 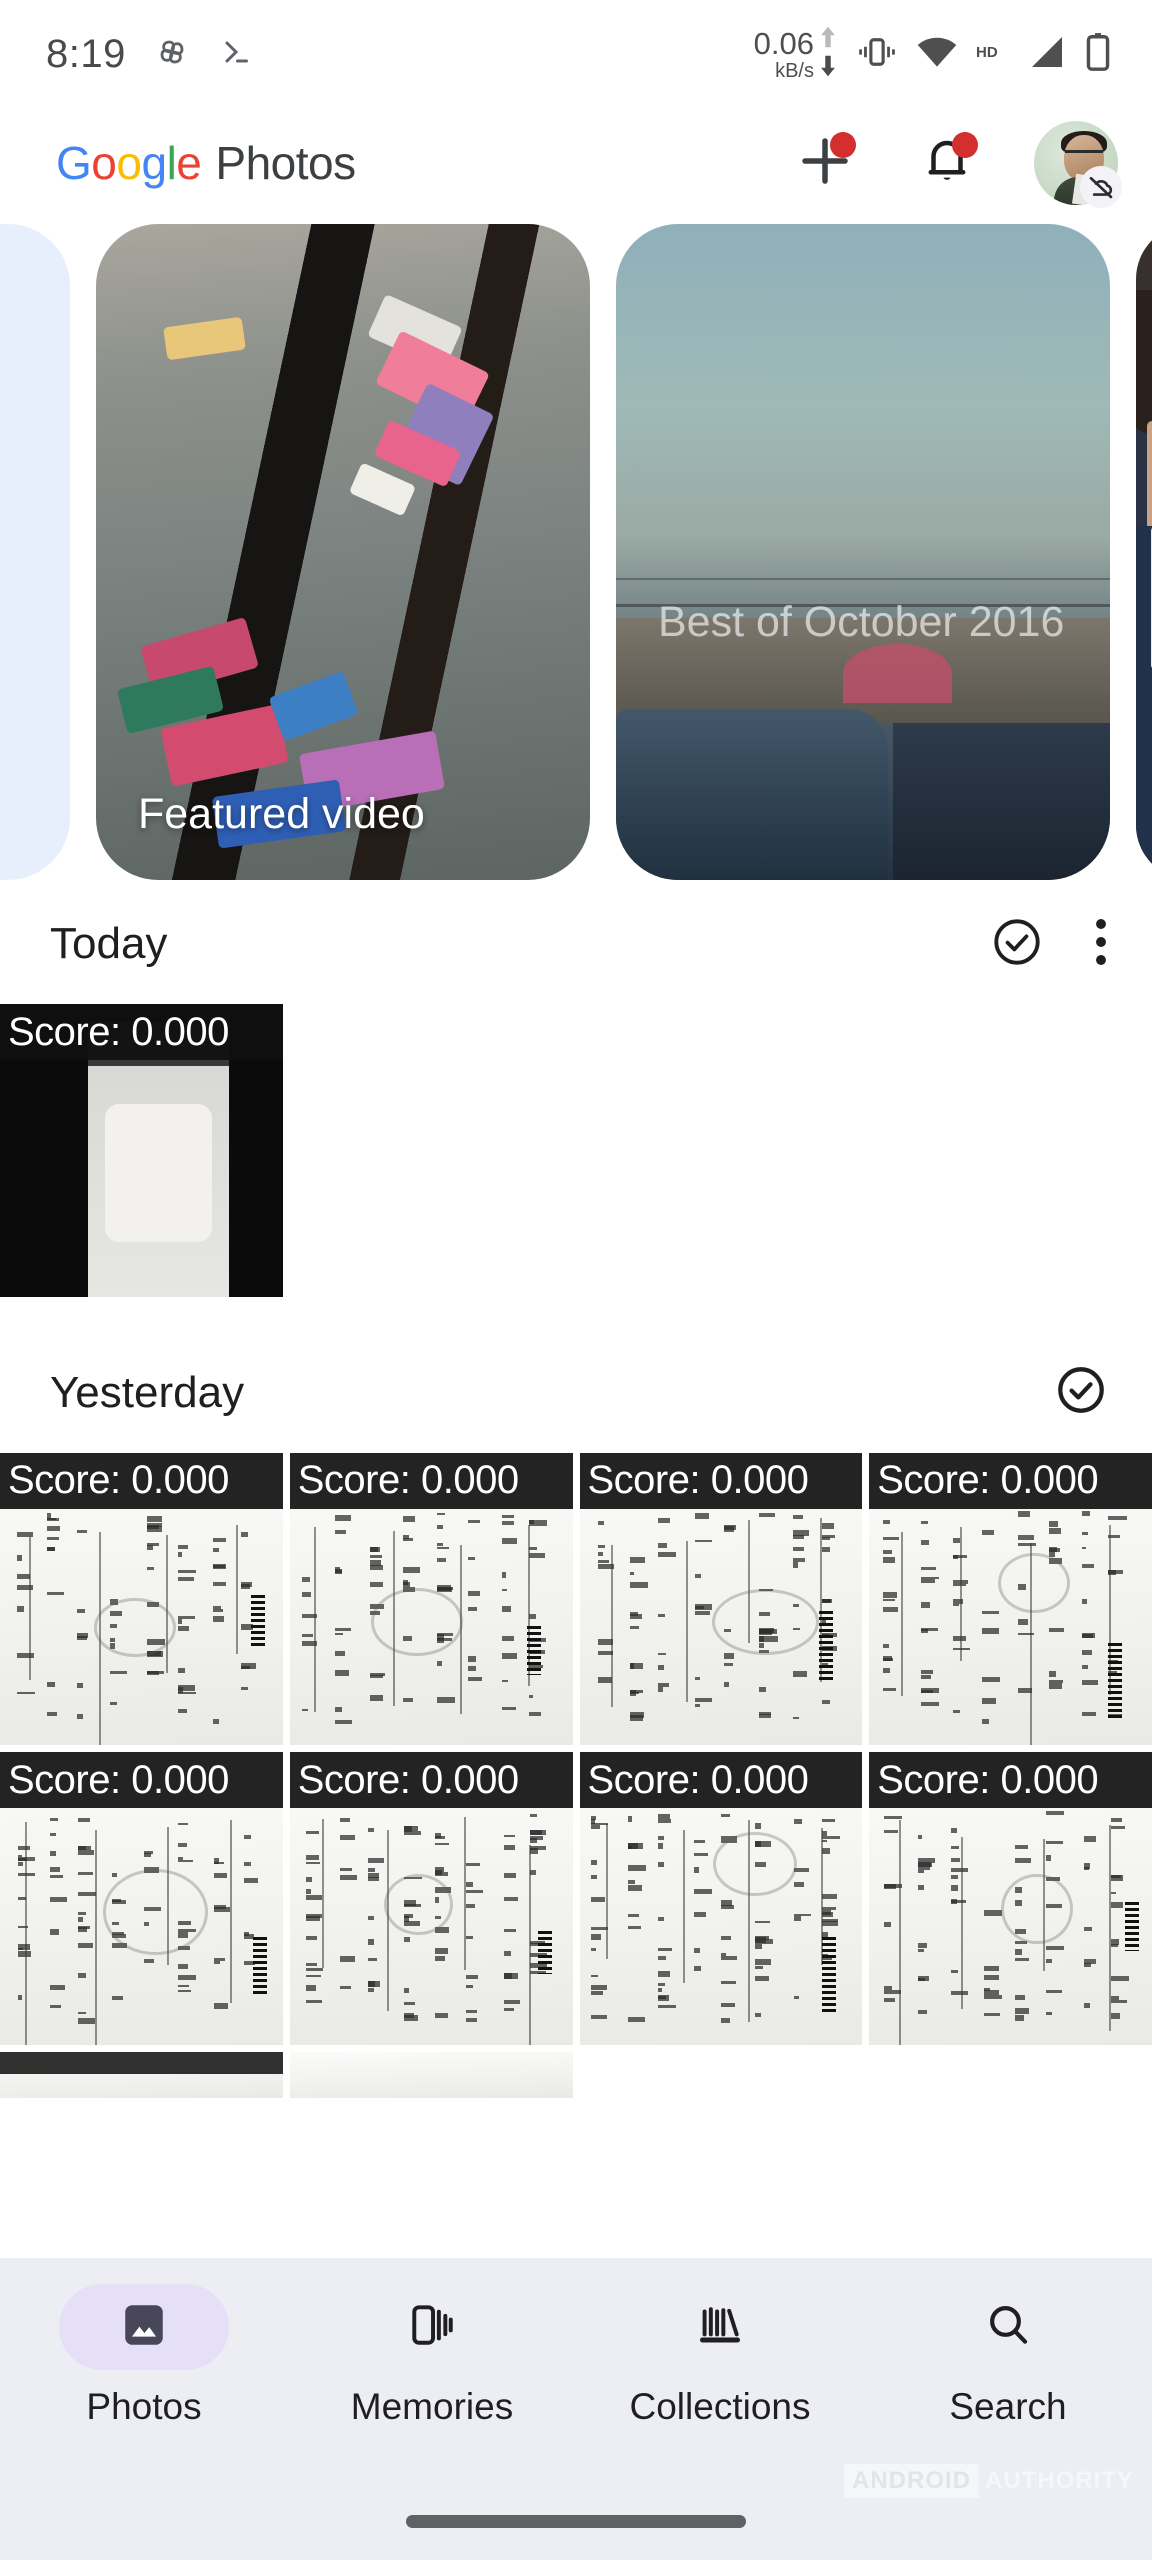 I want to click on notifications-button, so click(x=947, y=163).